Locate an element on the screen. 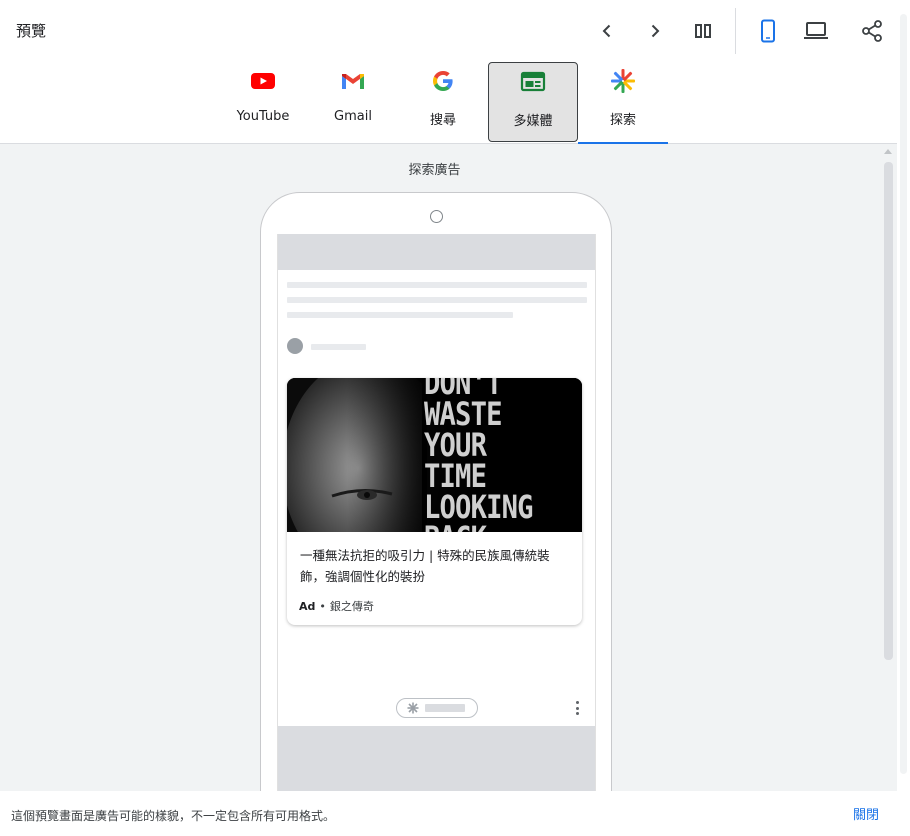 This screenshot has width=910, height=836. toolbar-divider is located at coordinates (735, 31).